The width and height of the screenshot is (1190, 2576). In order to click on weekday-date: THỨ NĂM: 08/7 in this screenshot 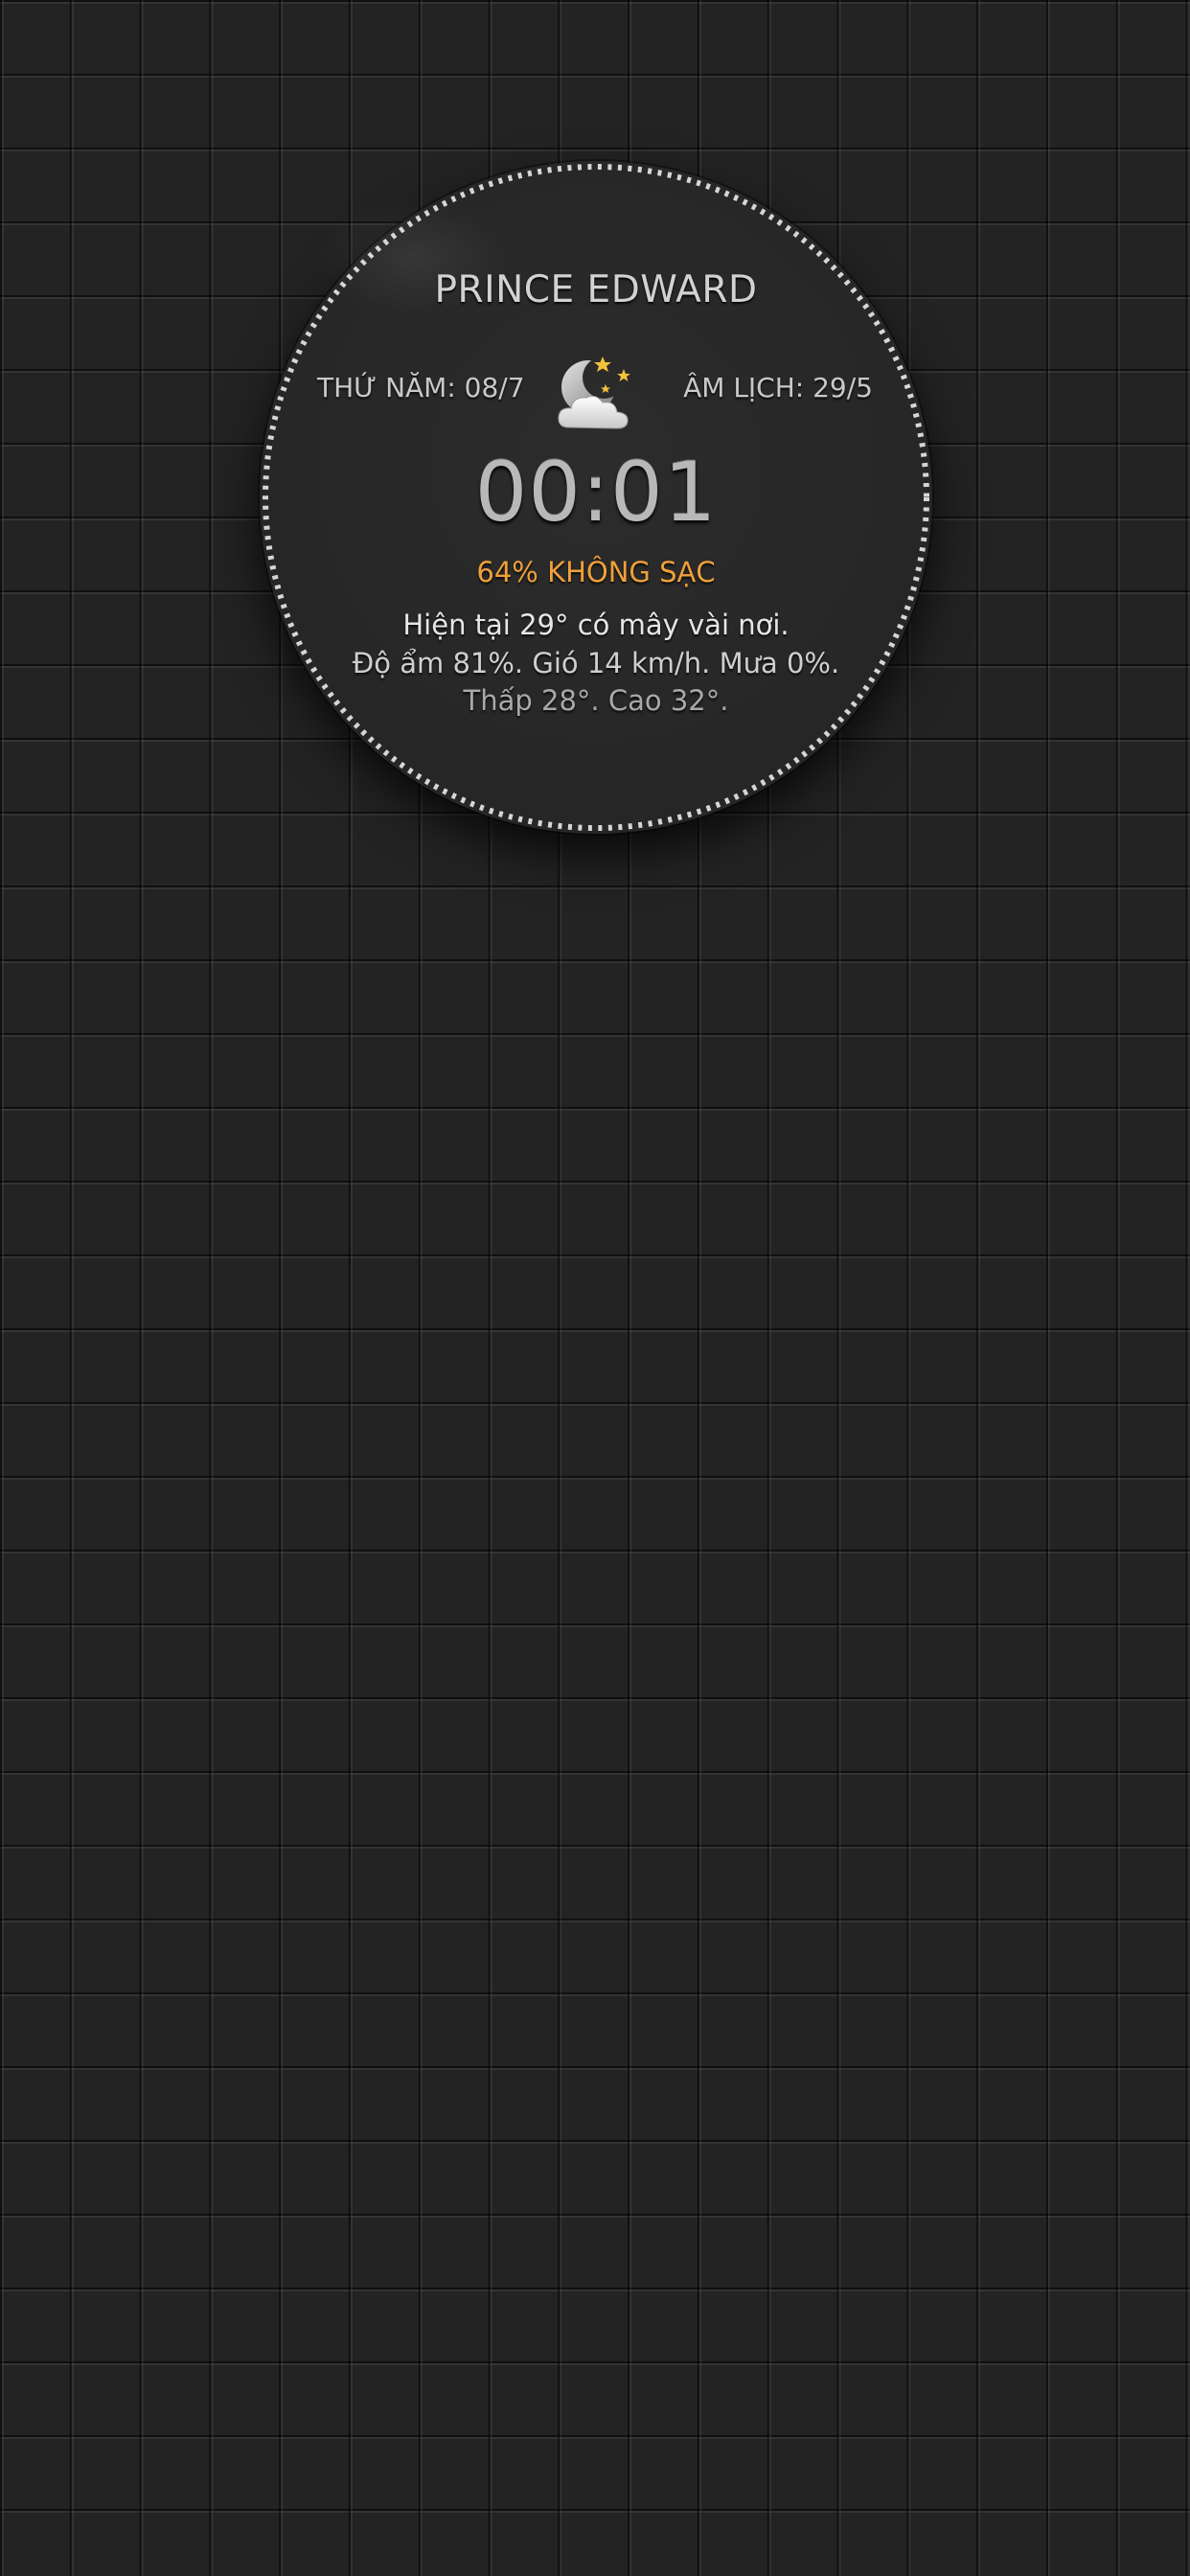, I will do `click(421, 387)`.